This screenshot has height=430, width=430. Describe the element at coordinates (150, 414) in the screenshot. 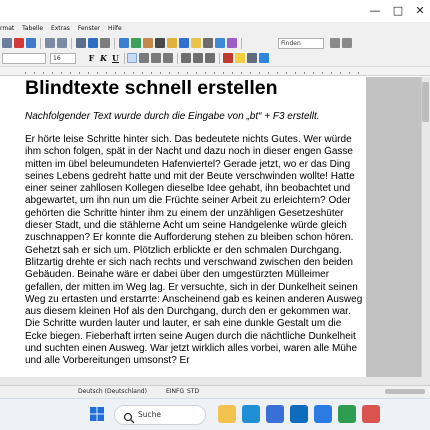

I see `taskbar-search-text: Suche` at that location.